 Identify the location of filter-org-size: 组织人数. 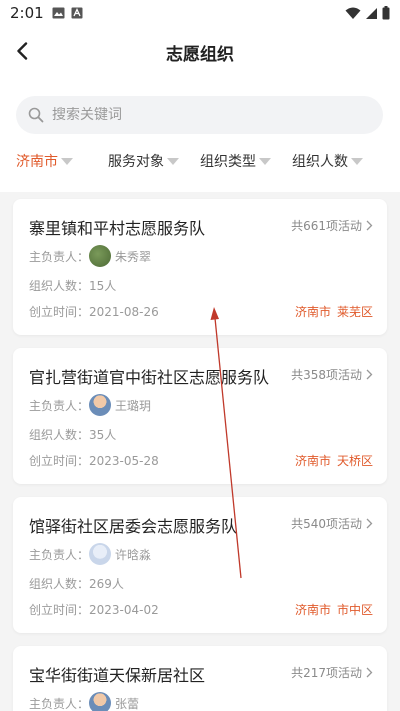
(327, 161).